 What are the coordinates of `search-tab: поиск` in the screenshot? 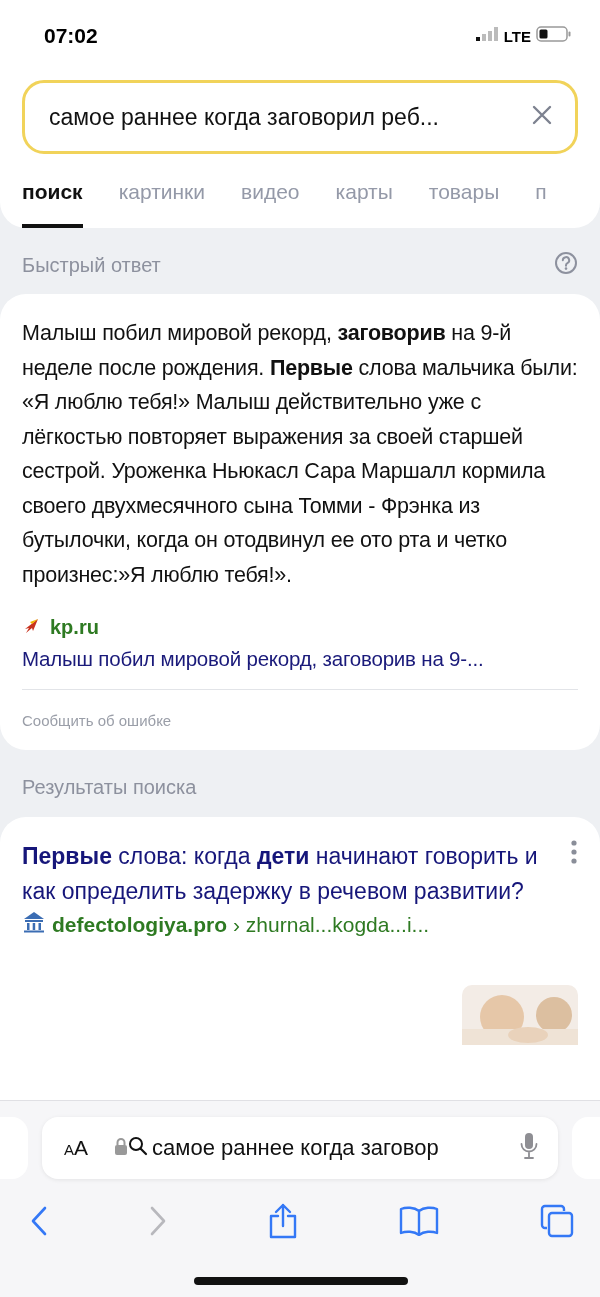 It's located at (52, 202).